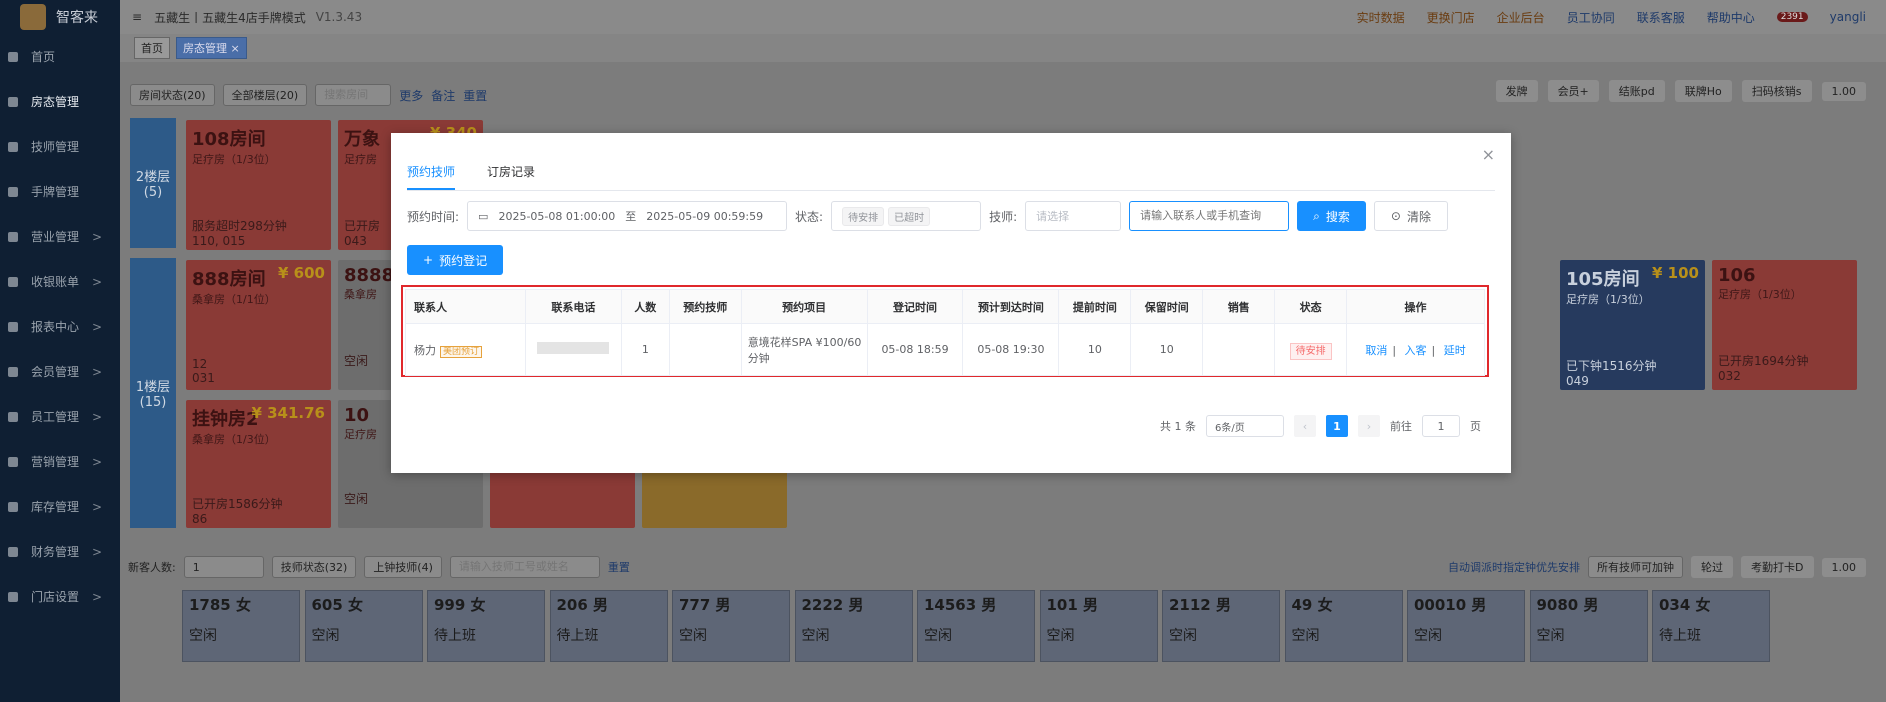 The height and width of the screenshot is (702, 1886). What do you see at coordinates (460, 605) in the screenshot?
I see `tech-number: 999 女` at bounding box center [460, 605].